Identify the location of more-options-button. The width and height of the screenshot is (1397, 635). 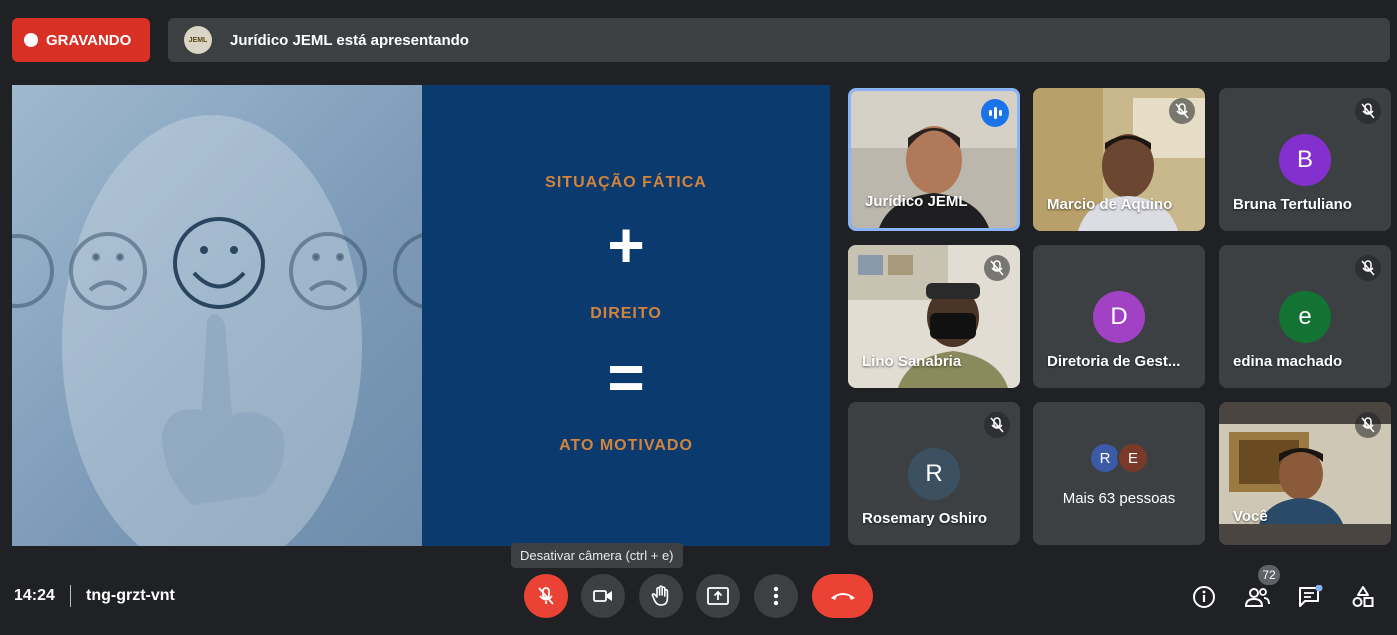
(776, 596).